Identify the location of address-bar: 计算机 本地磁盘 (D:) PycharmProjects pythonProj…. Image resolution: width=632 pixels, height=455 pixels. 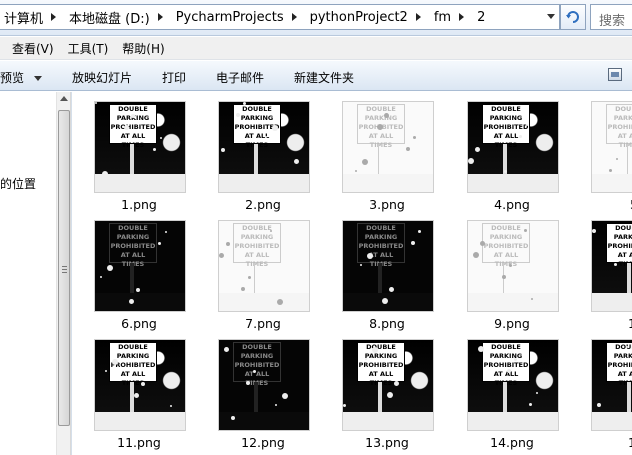
(280, 17).